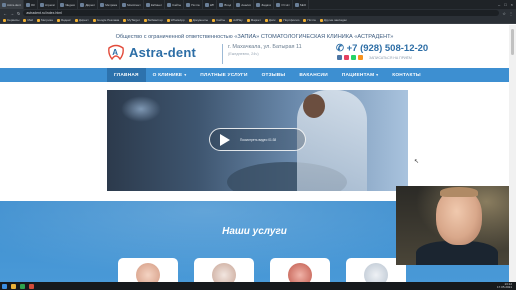  I want to click on browser-tab: Astra-dent, so click(12, 4).